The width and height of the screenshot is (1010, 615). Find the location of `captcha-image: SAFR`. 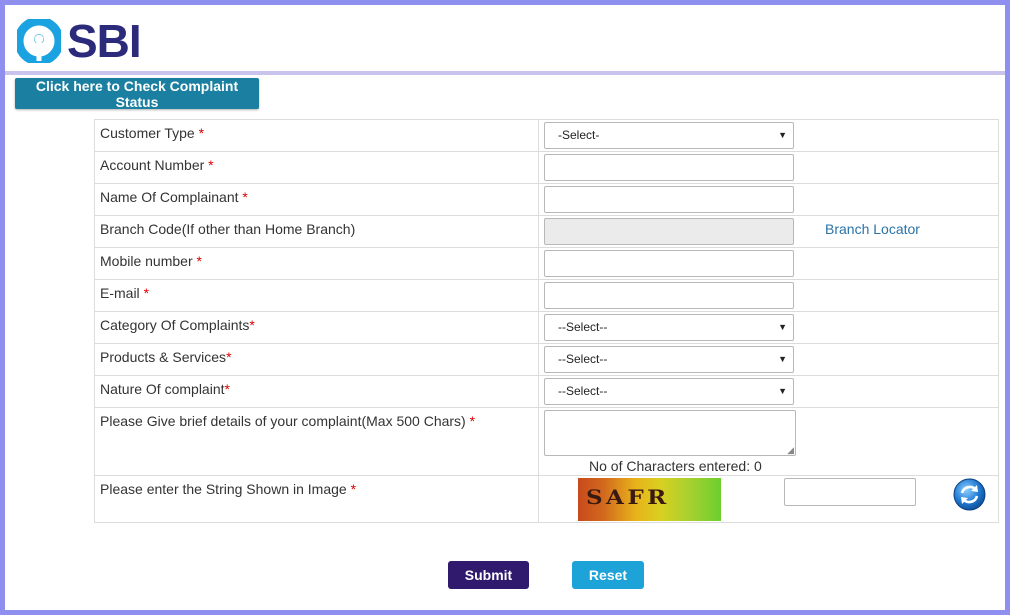

captcha-image: SAFR is located at coordinates (649, 499).